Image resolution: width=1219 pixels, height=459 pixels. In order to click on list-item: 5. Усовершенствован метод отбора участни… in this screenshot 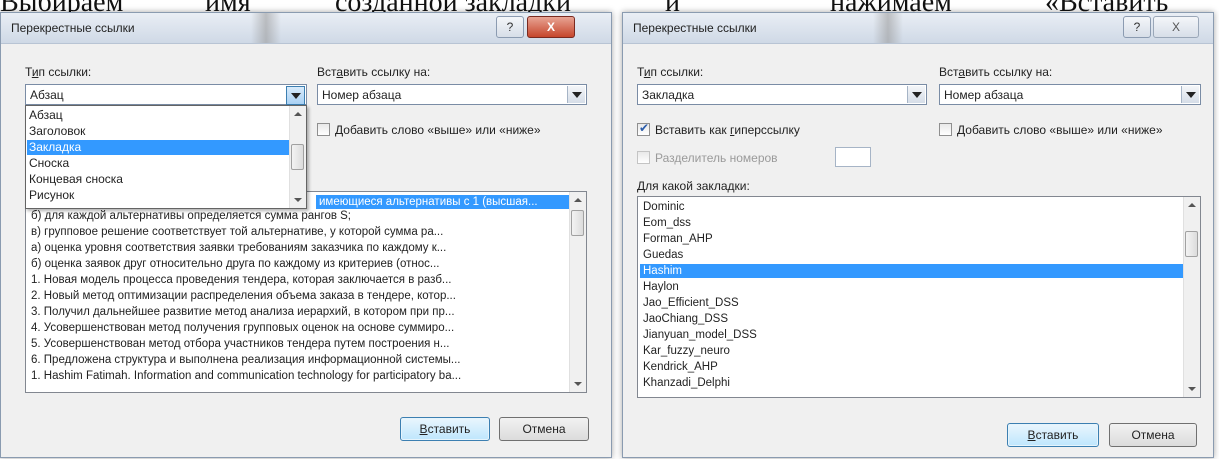, I will do `click(299, 344)`.